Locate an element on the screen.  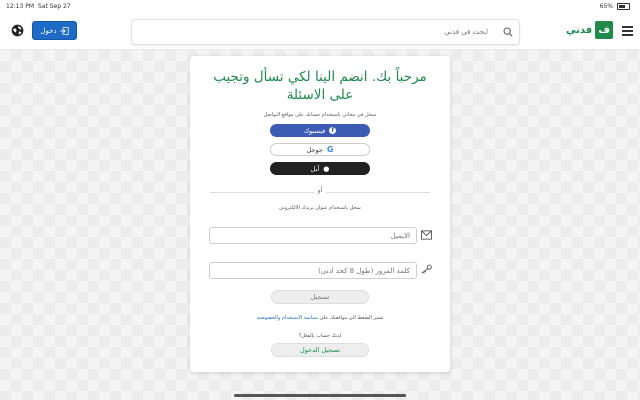
terms-link: سياسة الاستخدام والخصوصية is located at coordinates (286, 318).